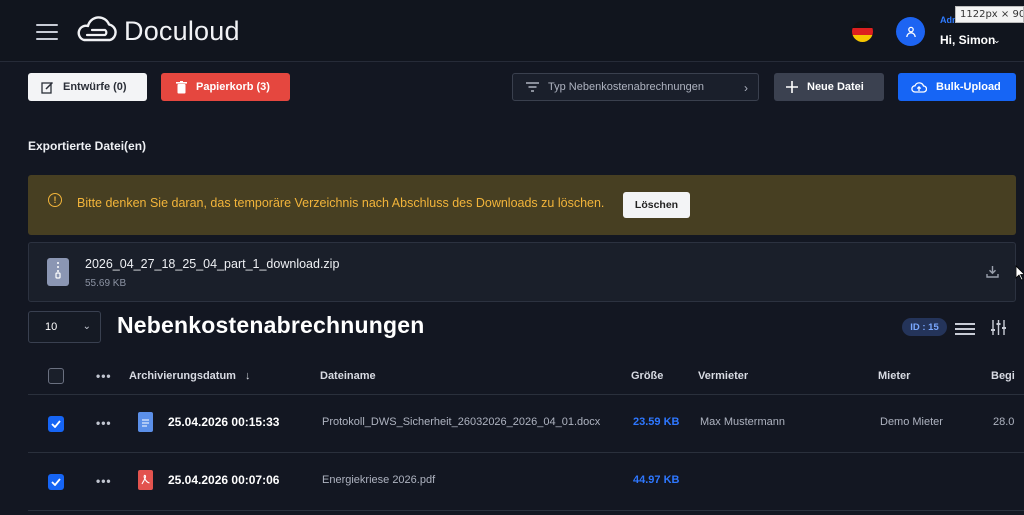  I want to click on zip-file-icon, so click(58, 272).